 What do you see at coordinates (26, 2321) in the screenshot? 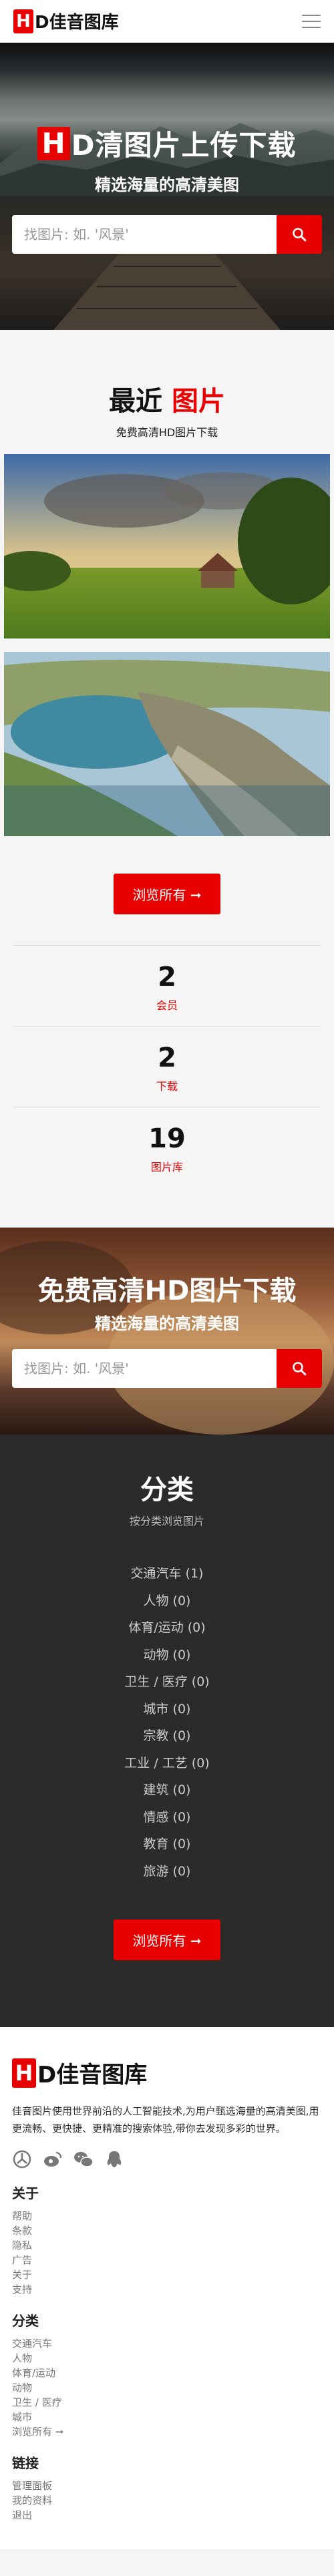
I see `footer-category-title: 分类` at bounding box center [26, 2321].